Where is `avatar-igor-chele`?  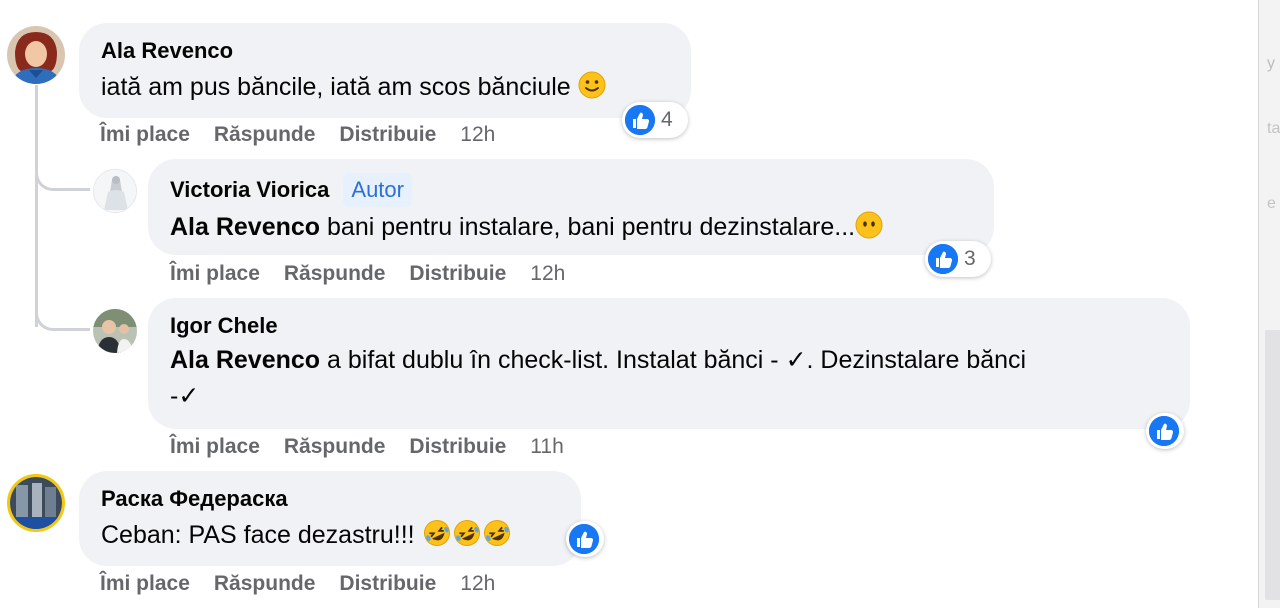 avatar-igor-chele is located at coordinates (115, 331).